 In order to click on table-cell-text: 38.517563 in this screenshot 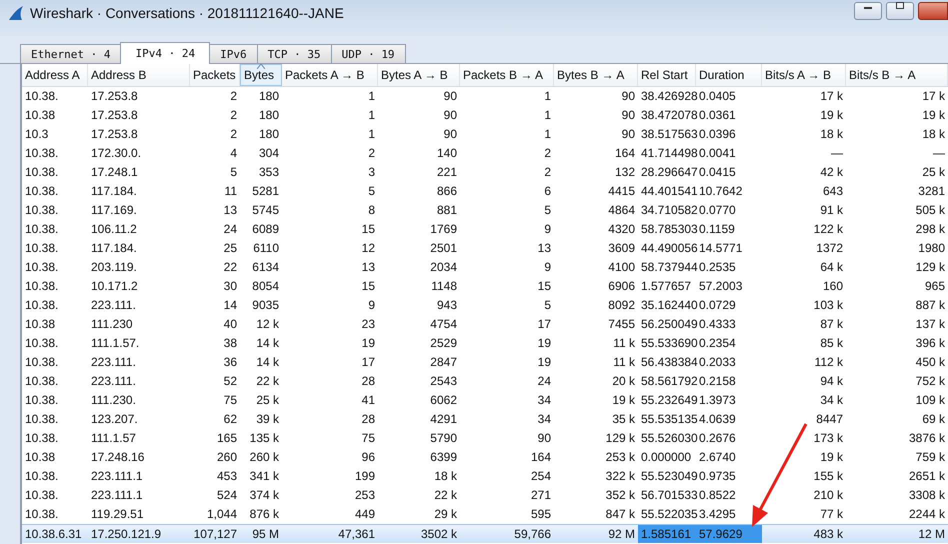, I will do `click(668, 134)`.